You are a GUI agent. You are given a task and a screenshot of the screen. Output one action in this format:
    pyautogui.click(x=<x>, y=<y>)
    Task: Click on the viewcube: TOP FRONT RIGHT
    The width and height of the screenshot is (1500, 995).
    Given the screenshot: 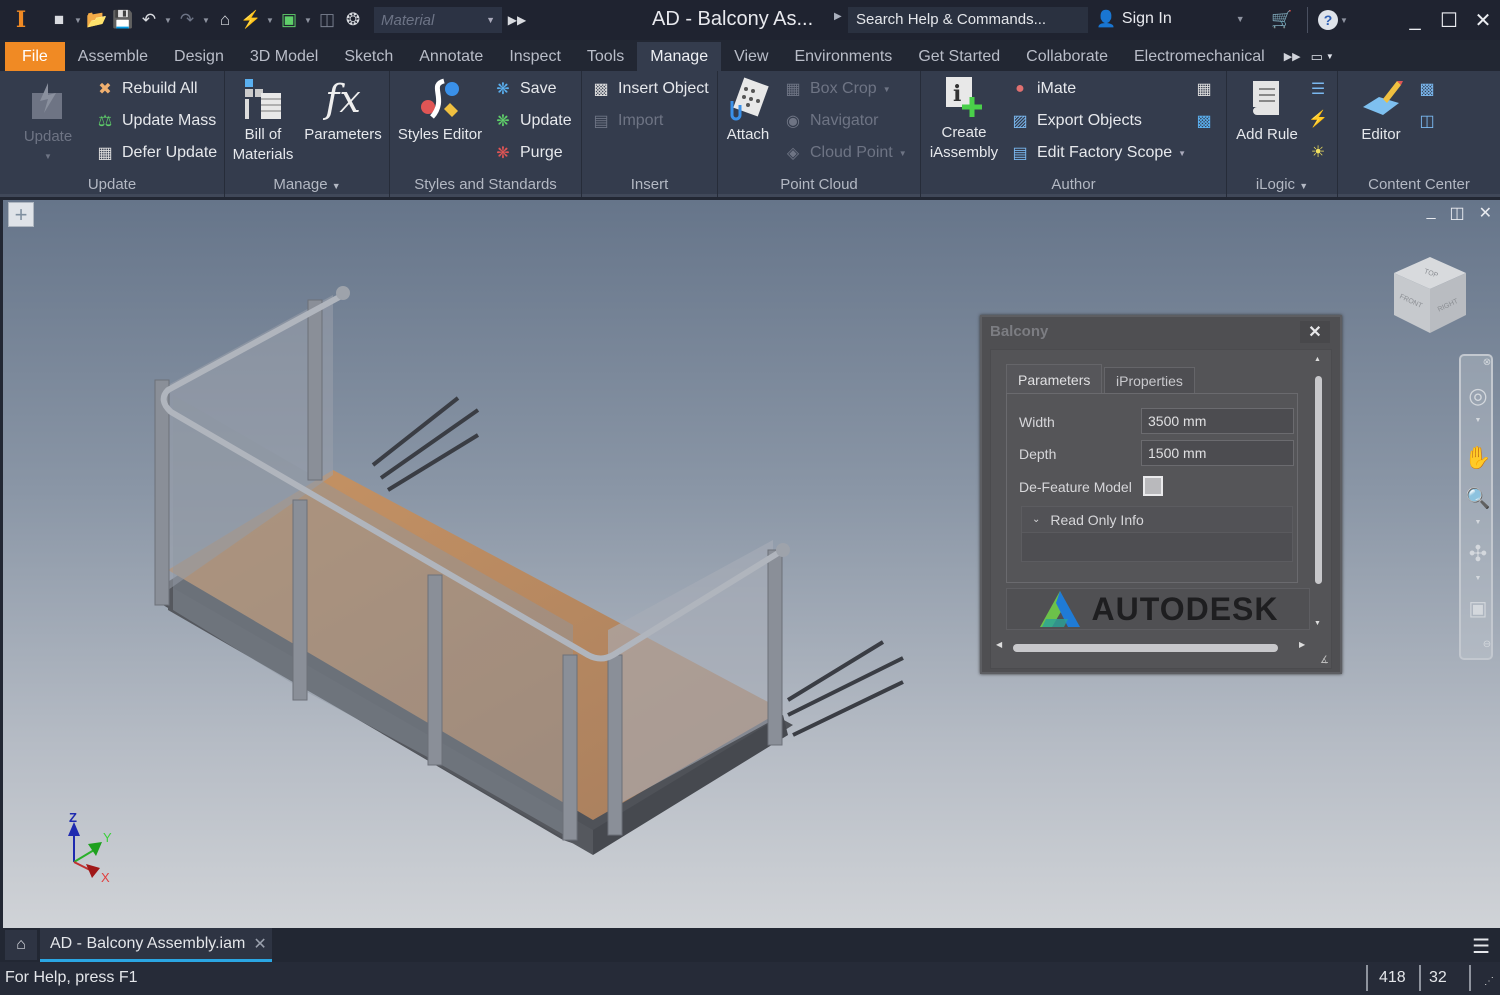 What is the action you would take?
    pyautogui.click(x=1430, y=295)
    